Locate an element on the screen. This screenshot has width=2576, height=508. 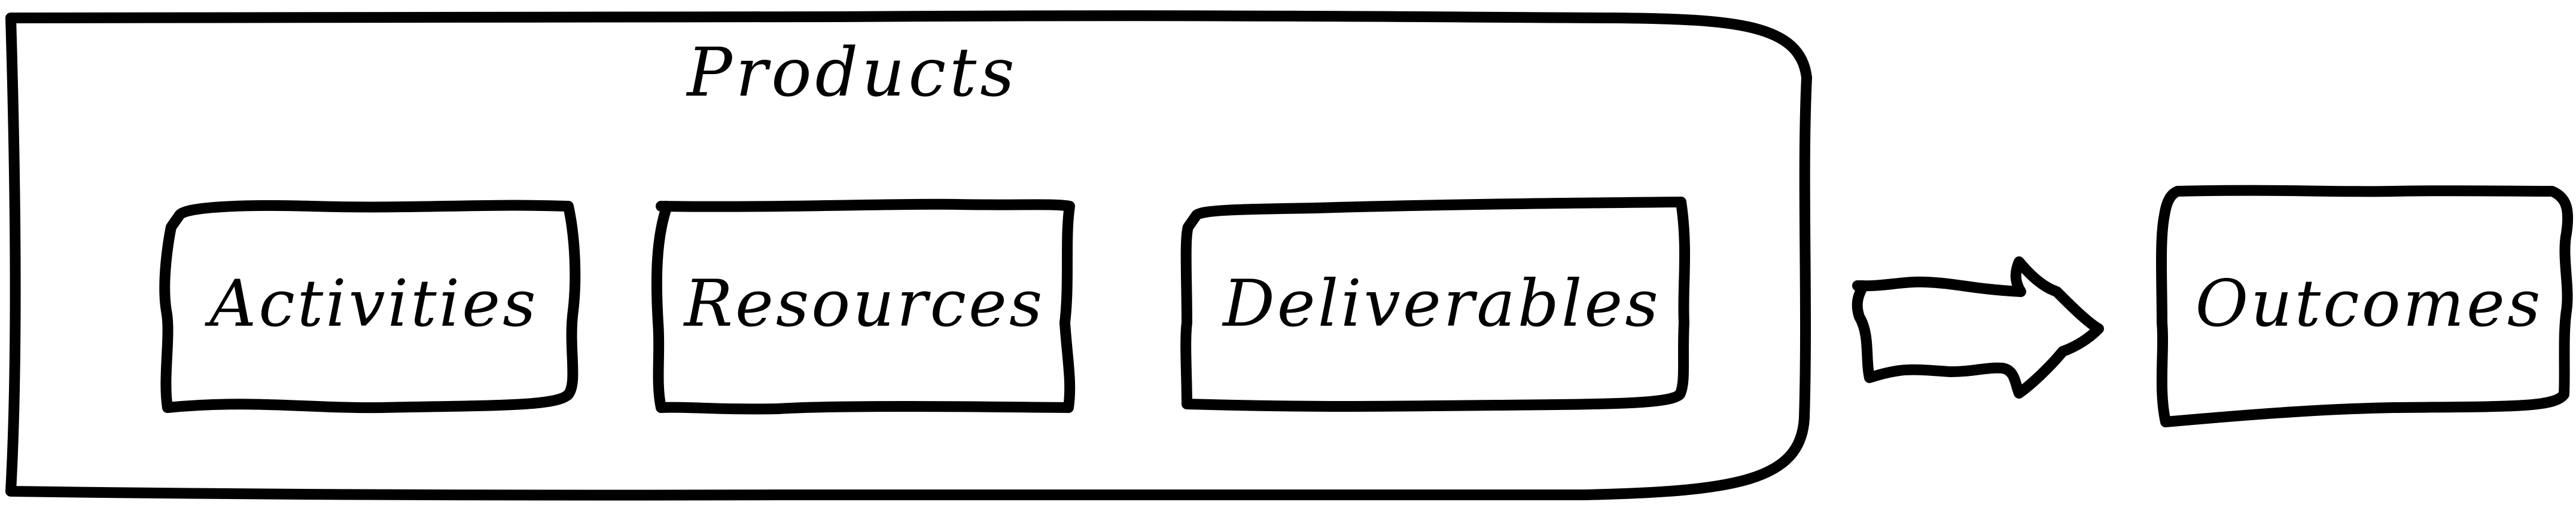
outcomes-box: Outcomes is located at coordinates (2365, 306).